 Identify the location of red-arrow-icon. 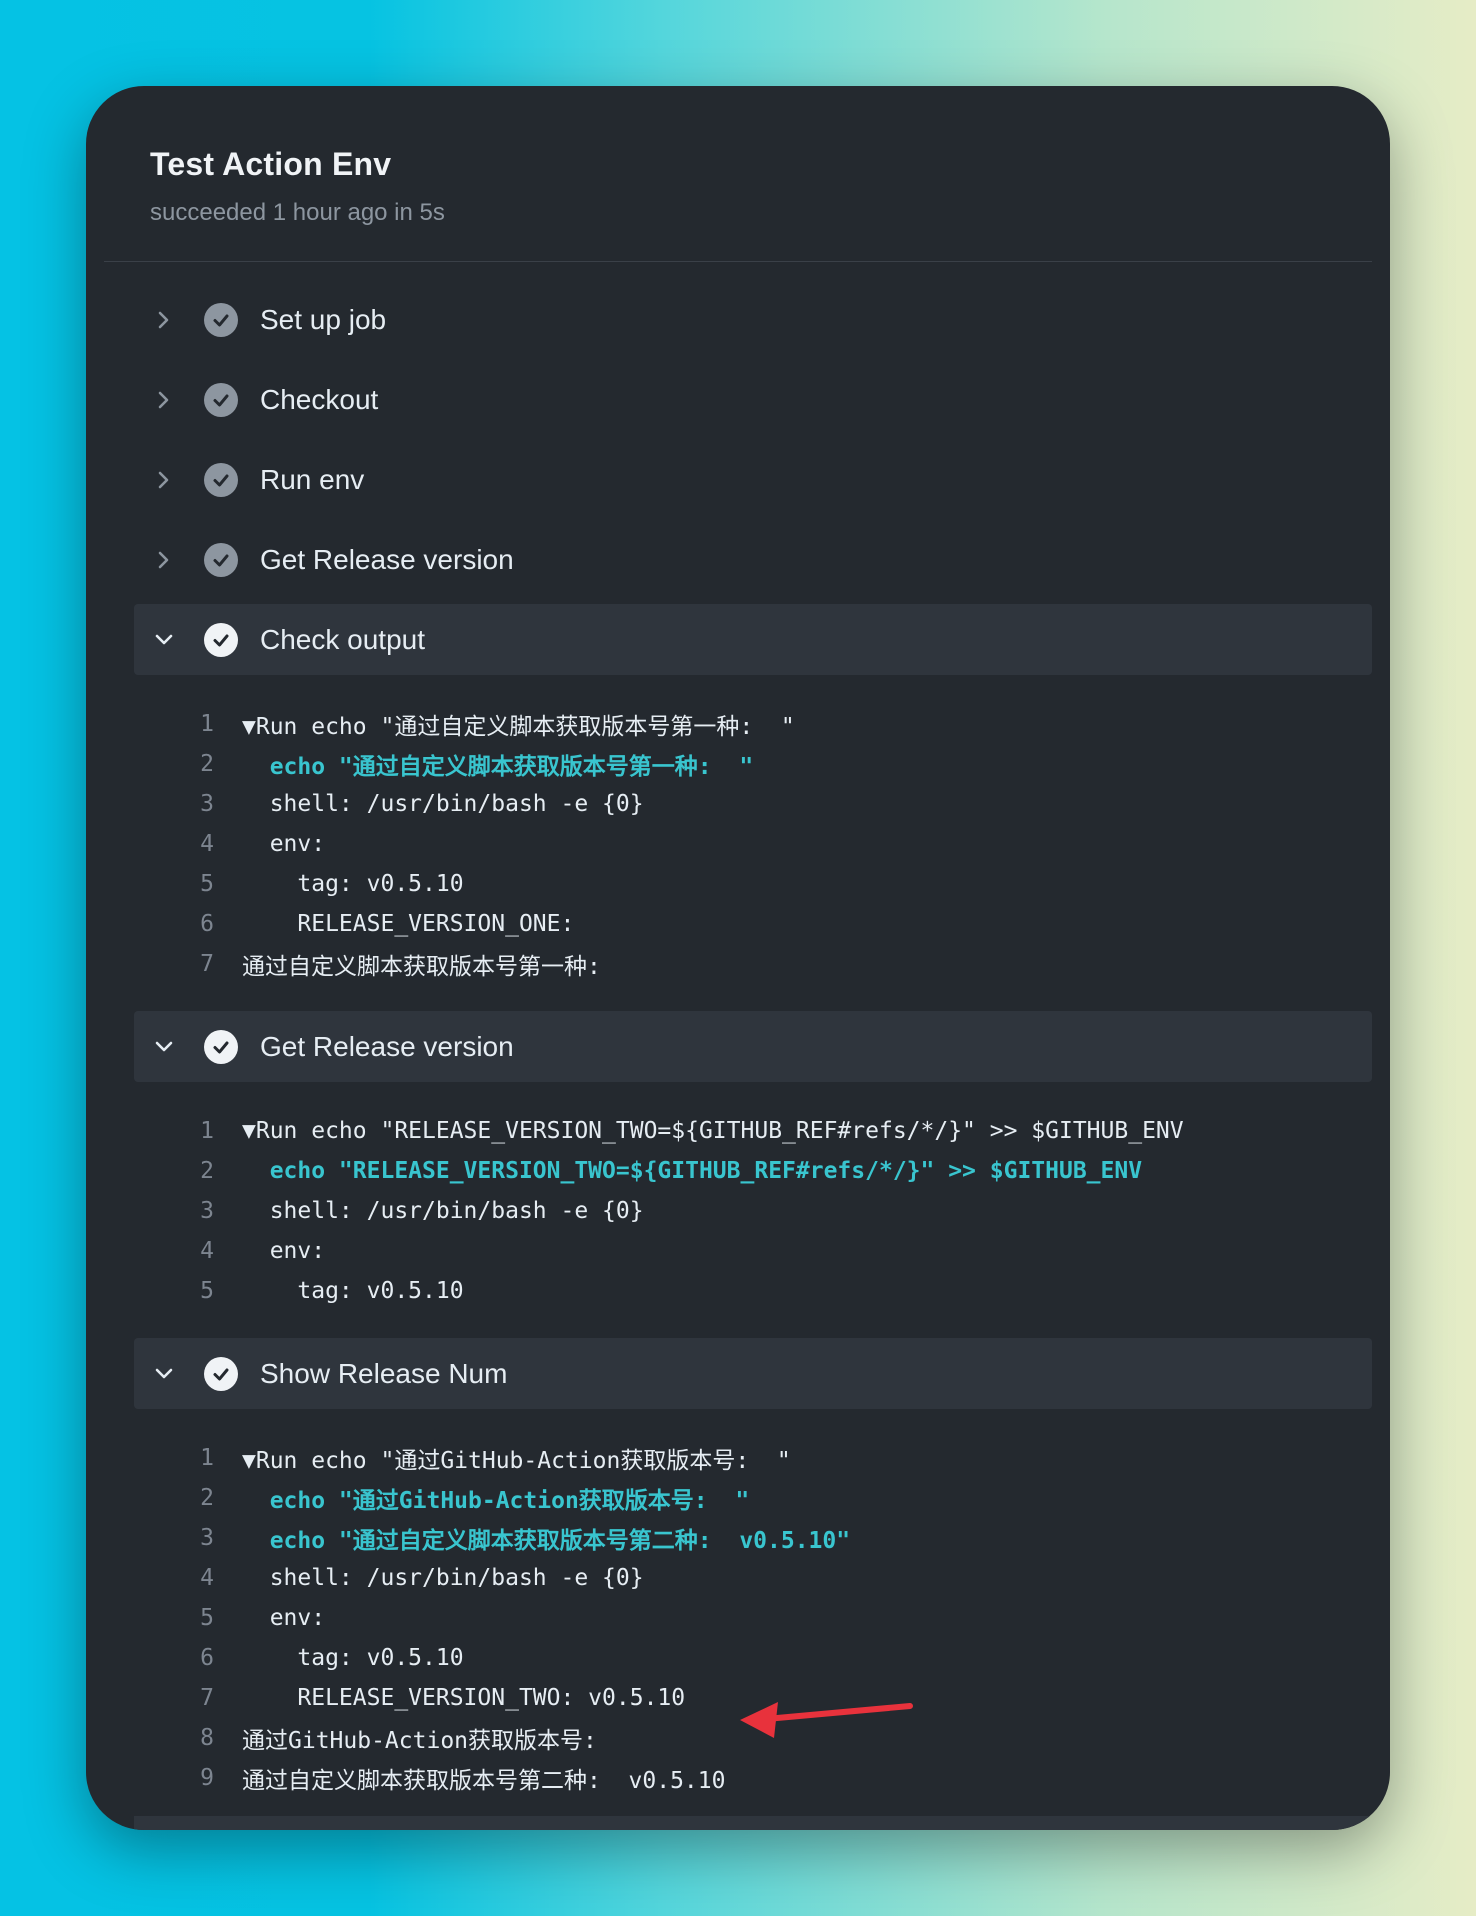
(826, 1720).